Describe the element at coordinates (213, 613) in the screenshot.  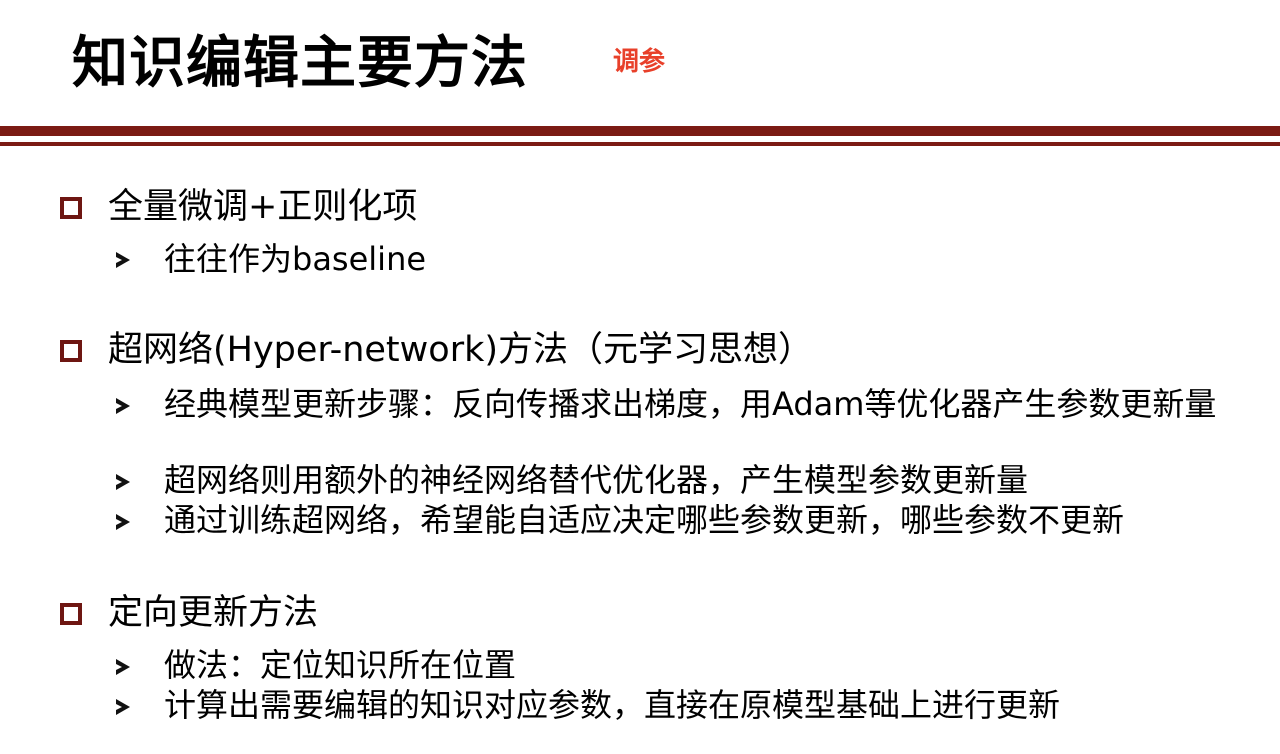
I see `section-heading: 定向更新方法` at that location.